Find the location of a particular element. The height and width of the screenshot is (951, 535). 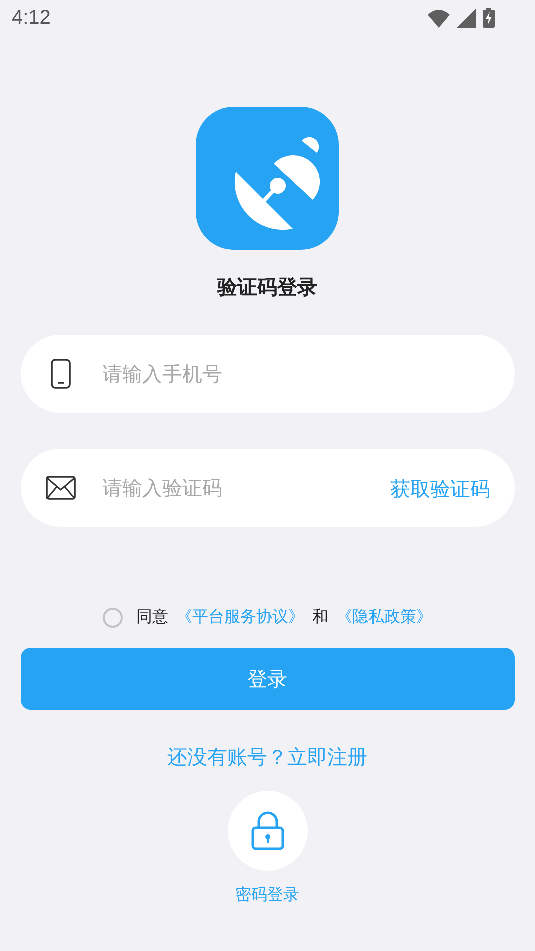

agree-checkbox is located at coordinates (112, 618).